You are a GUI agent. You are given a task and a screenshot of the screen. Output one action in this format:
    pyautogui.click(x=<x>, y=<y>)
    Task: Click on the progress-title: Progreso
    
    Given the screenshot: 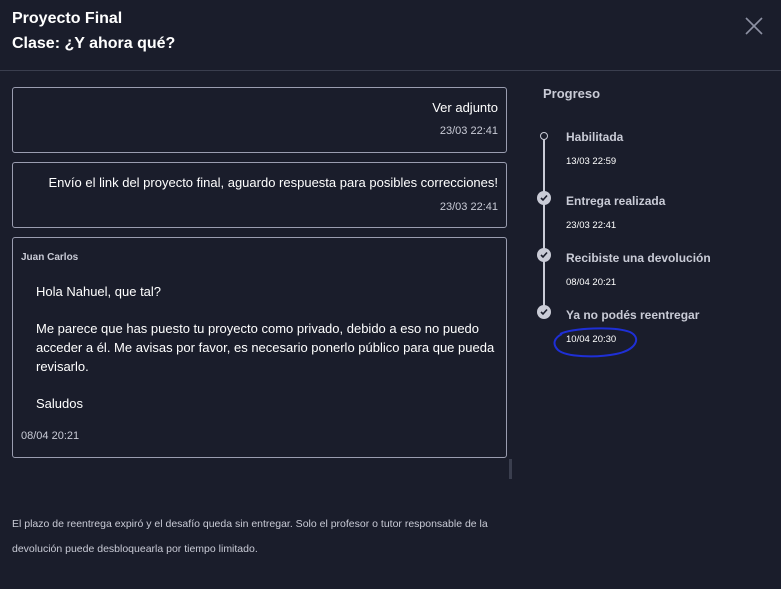 What is the action you would take?
    pyautogui.click(x=572, y=93)
    